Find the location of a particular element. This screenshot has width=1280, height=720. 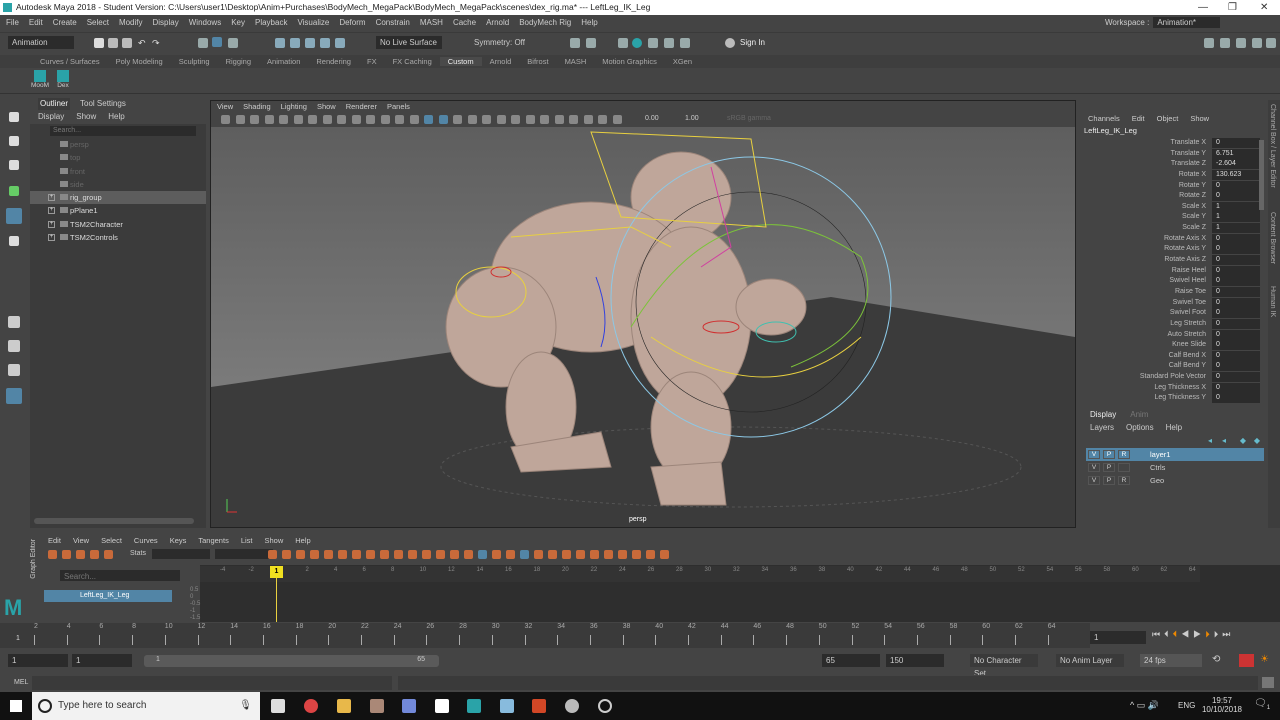

outliner-menu-help: Help is located at coordinates (116, 117).